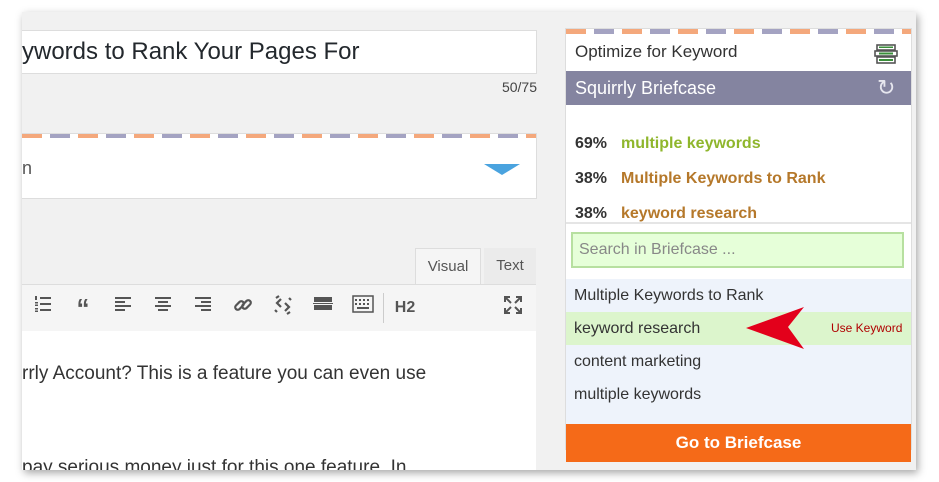 The height and width of the screenshot is (482, 939). I want to click on align-right-icon, so click(203, 308).